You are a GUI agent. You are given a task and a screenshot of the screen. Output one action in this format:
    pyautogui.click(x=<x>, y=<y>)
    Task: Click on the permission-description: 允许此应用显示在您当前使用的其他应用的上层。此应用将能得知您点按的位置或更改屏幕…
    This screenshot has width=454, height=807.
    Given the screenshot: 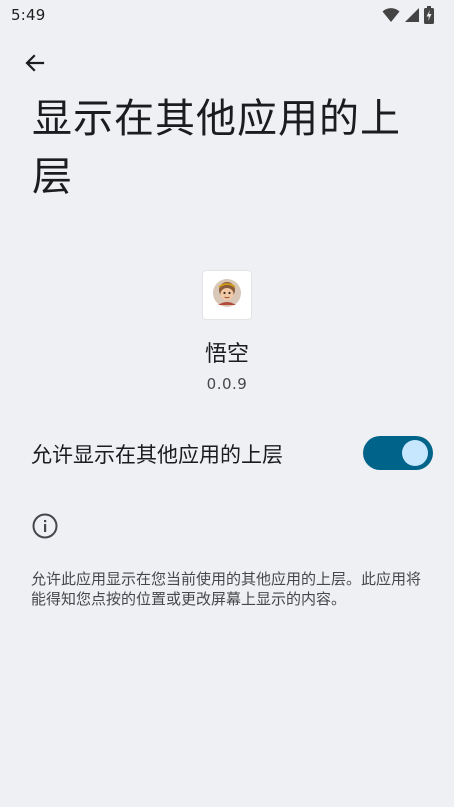 What is the action you would take?
    pyautogui.click(x=226, y=589)
    